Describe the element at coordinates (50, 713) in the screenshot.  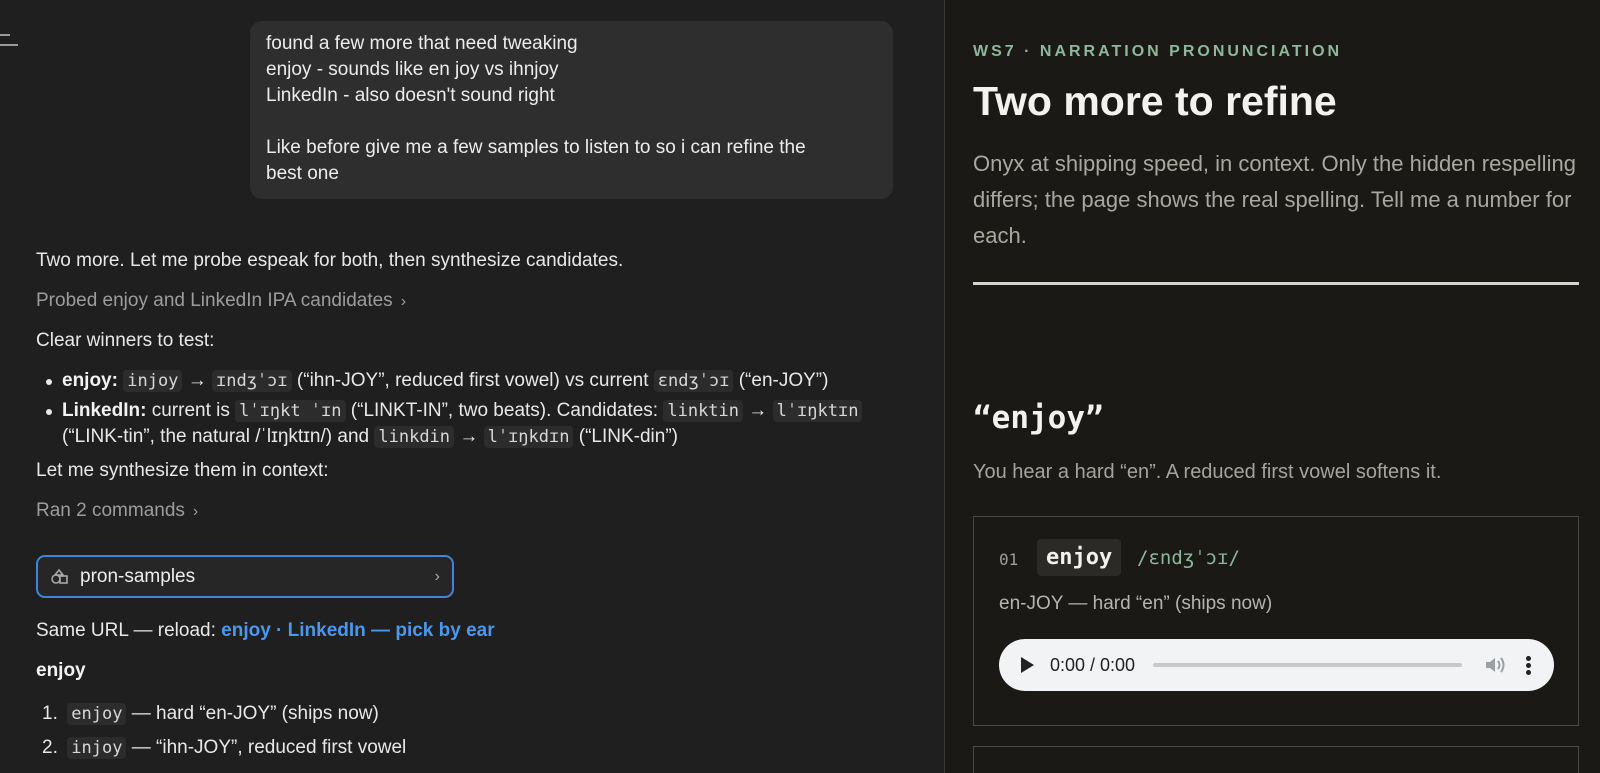
I see `list-number: 1.` at that location.